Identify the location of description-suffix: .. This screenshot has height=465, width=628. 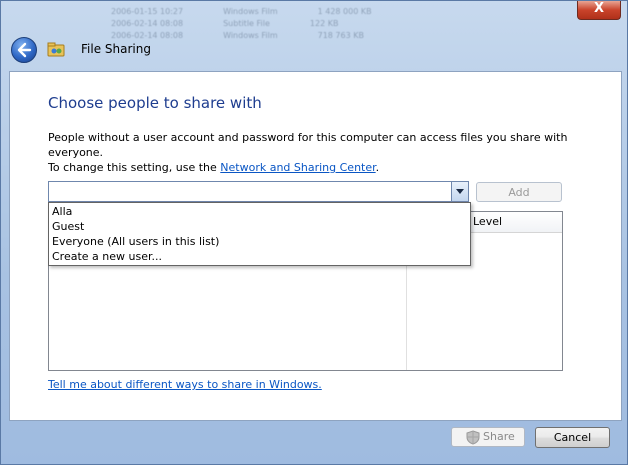
(377, 167).